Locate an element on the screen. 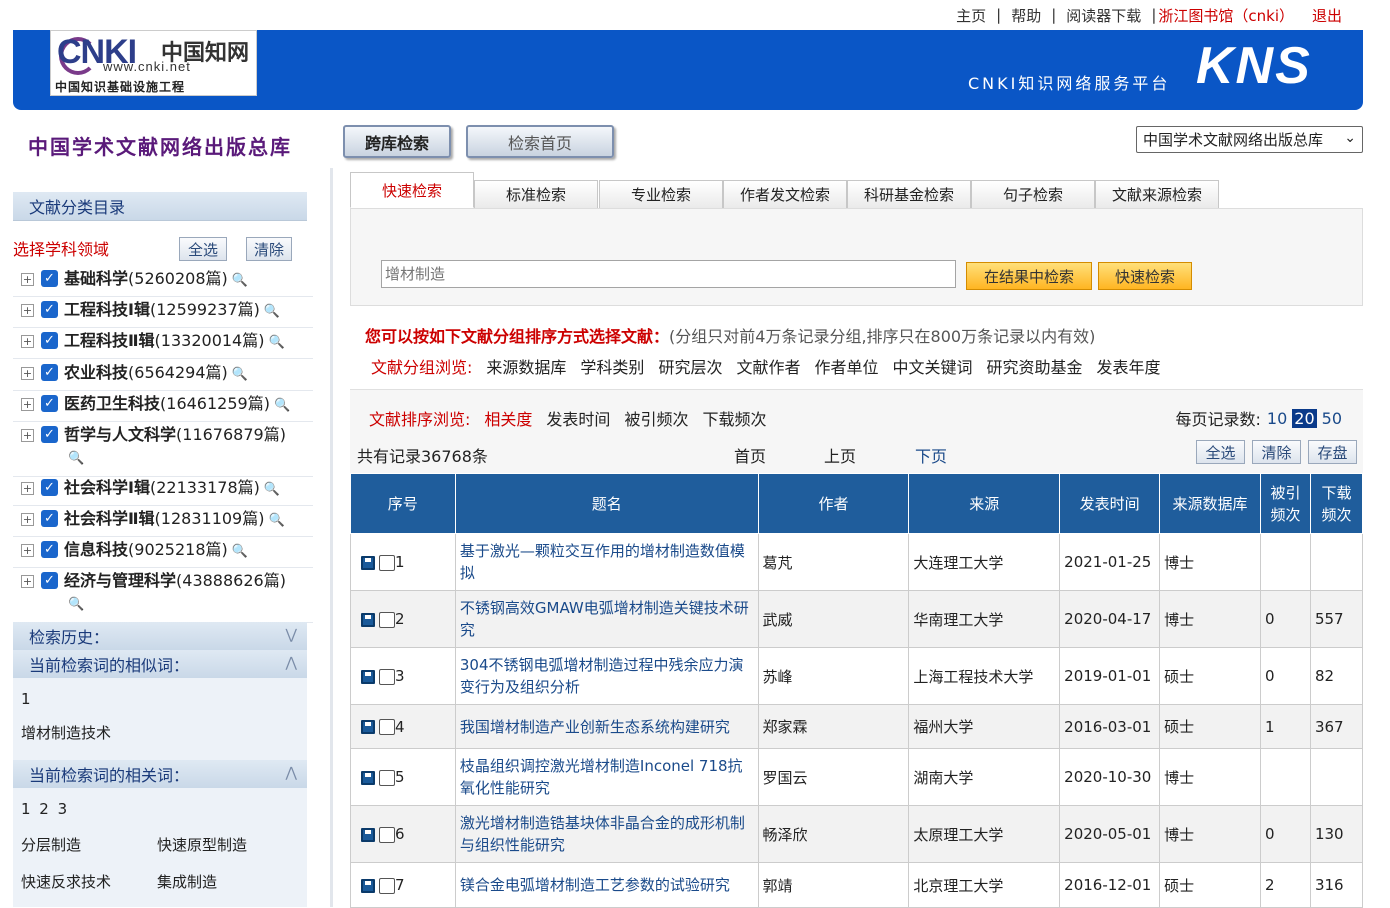  sidebar-clear-button: 清除 is located at coordinates (269, 249).